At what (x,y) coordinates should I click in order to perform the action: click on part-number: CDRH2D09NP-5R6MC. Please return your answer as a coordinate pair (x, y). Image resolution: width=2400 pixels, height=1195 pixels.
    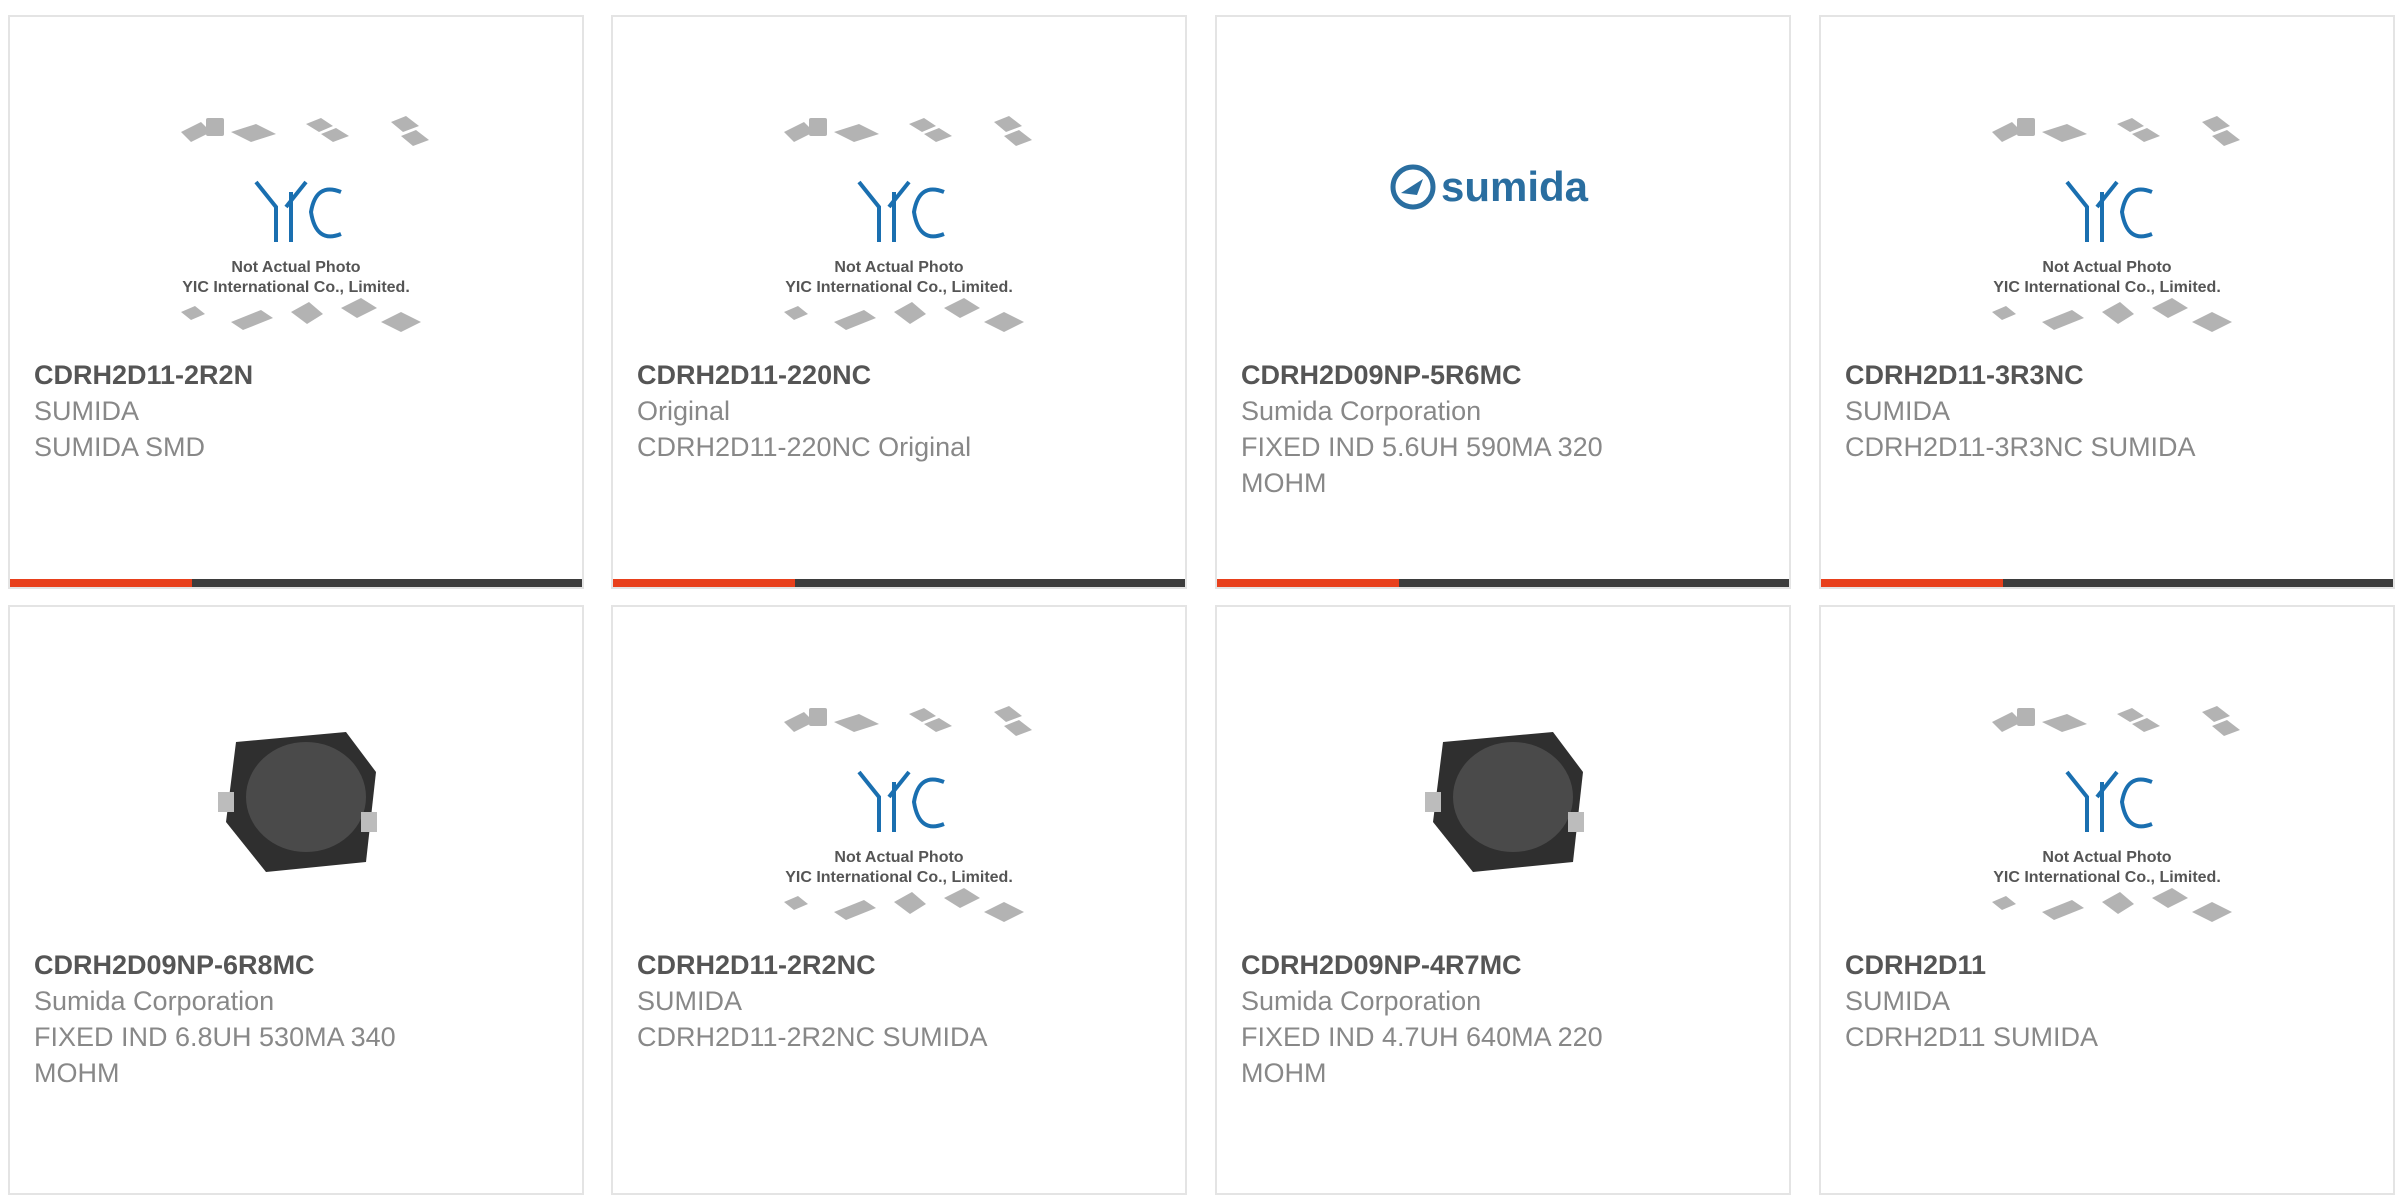
    Looking at the image, I should click on (1503, 375).